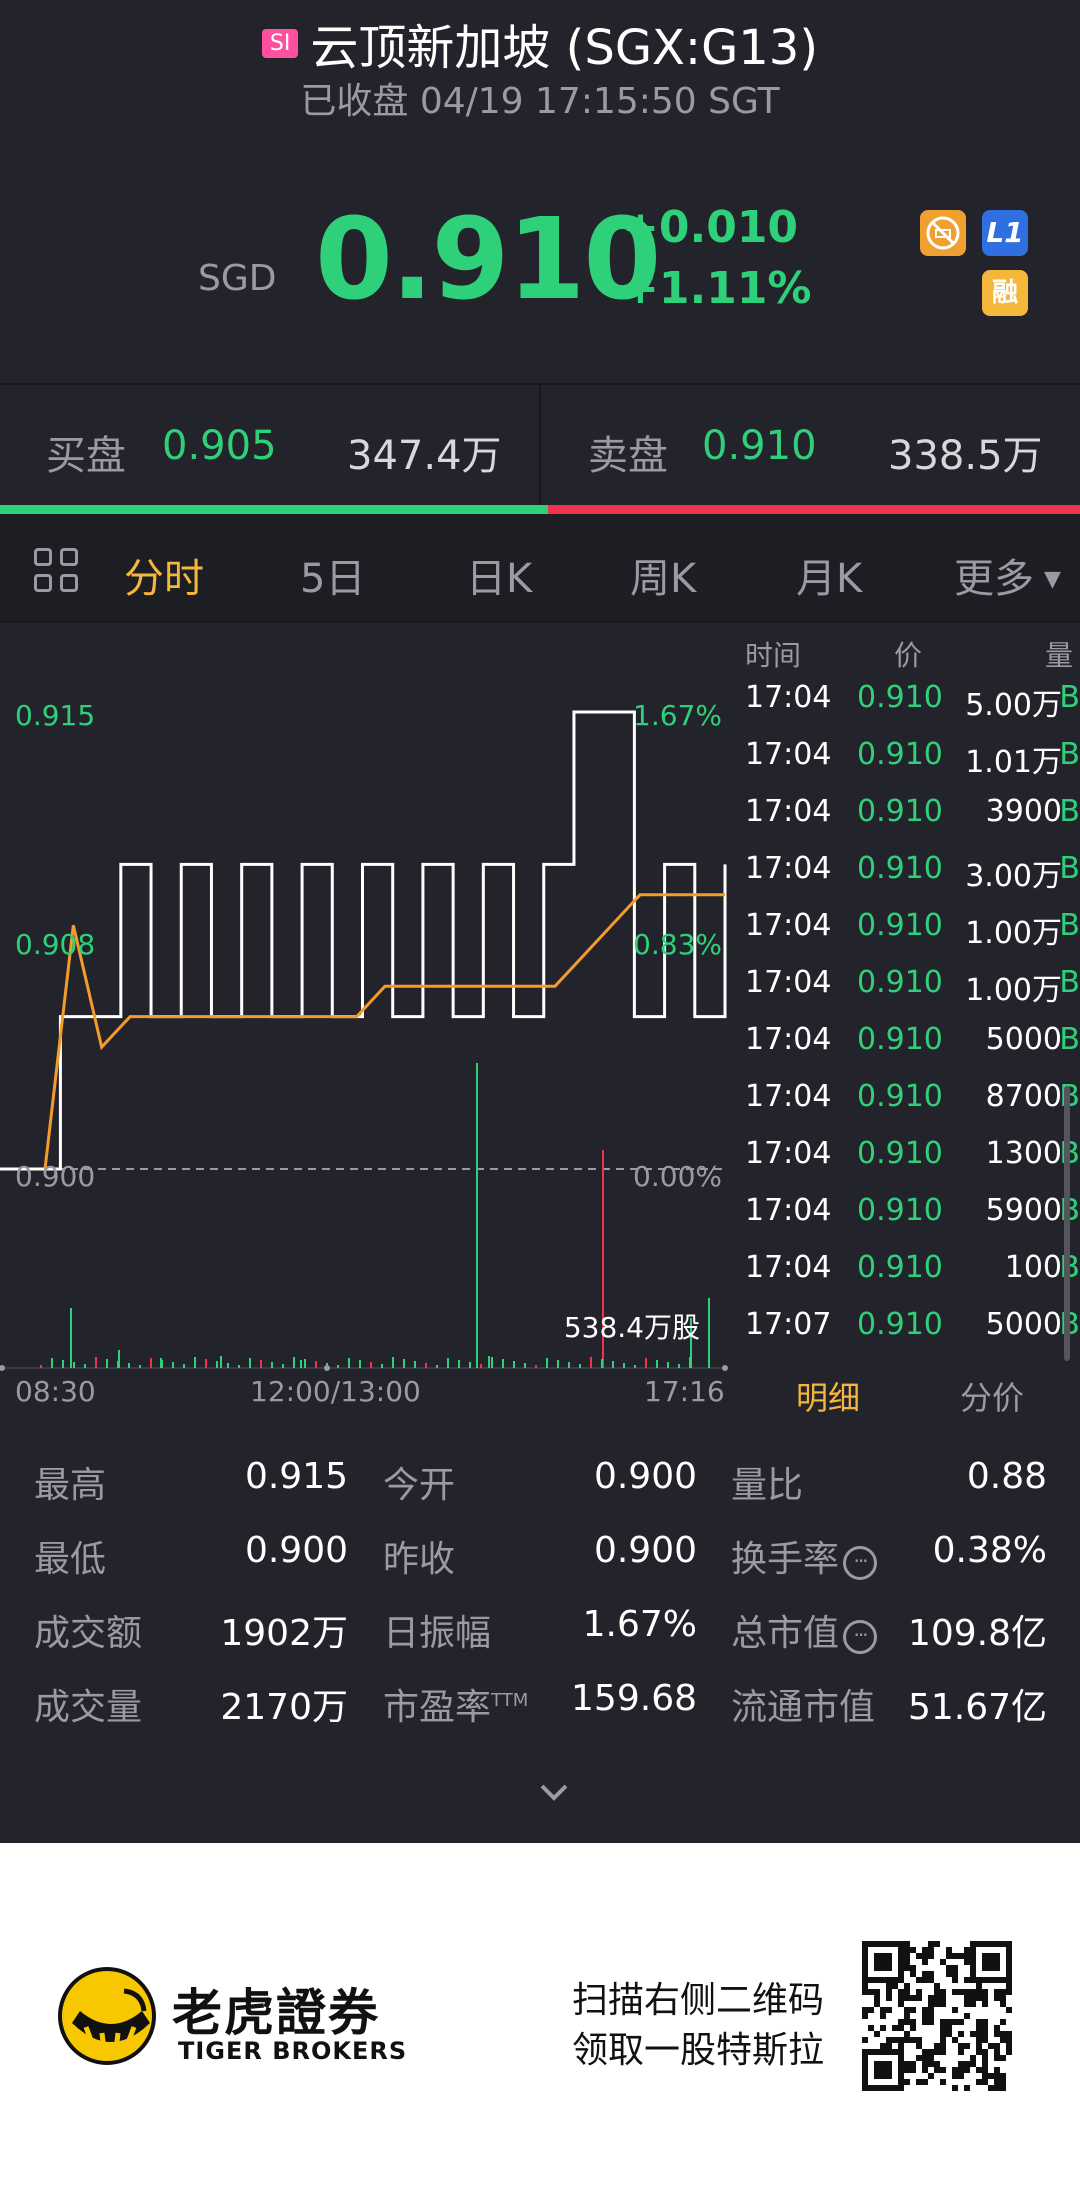 The image size is (1080, 2189). I want to click on promo-line-2: 领取一股特斯拉, so click(698, 2050).